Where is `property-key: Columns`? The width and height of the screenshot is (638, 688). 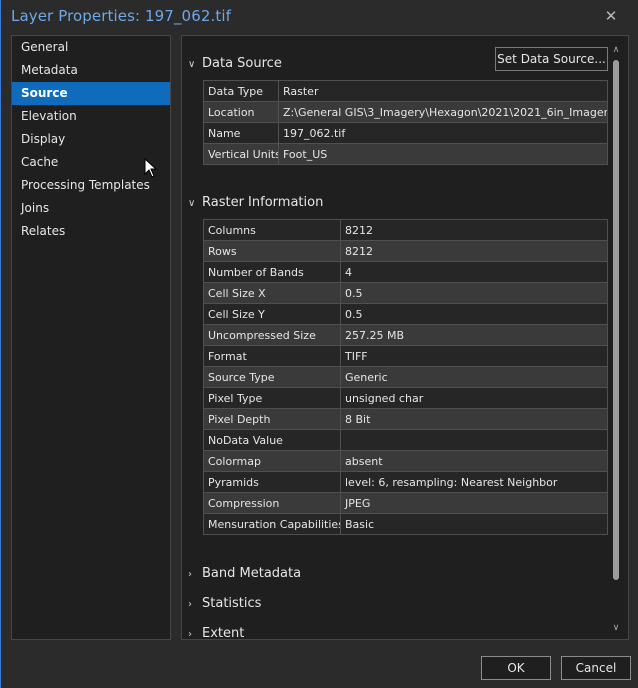 property-key: Columns is located at coordinates (272, 230).